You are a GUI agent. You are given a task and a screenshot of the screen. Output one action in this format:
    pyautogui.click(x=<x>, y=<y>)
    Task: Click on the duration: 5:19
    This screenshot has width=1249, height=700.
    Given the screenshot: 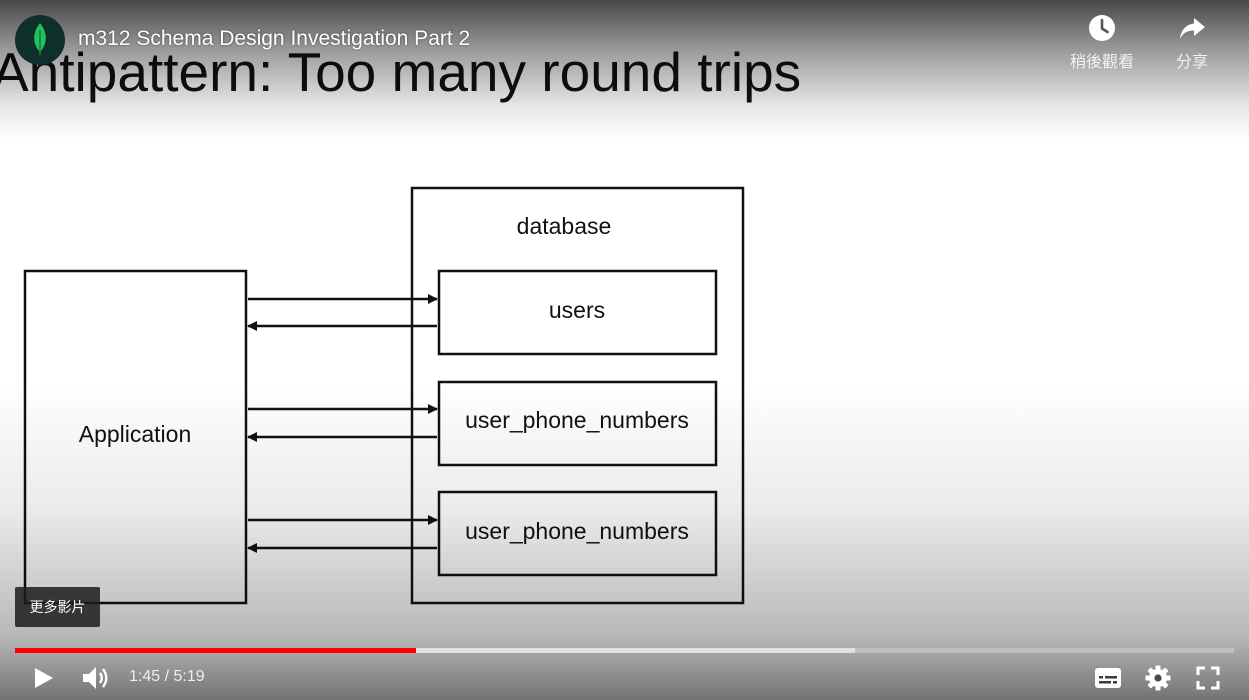 What is the action you would take?
    pyautogui.click(x=189, y=676)
    